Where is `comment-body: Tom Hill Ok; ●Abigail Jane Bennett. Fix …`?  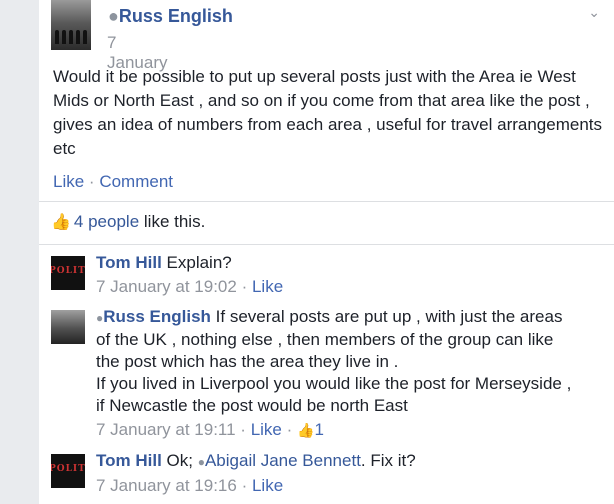
comment-body: Tom Hill Ok; ●Abigail Jane Bennett. Fix … is located at coordinates (336, 473).